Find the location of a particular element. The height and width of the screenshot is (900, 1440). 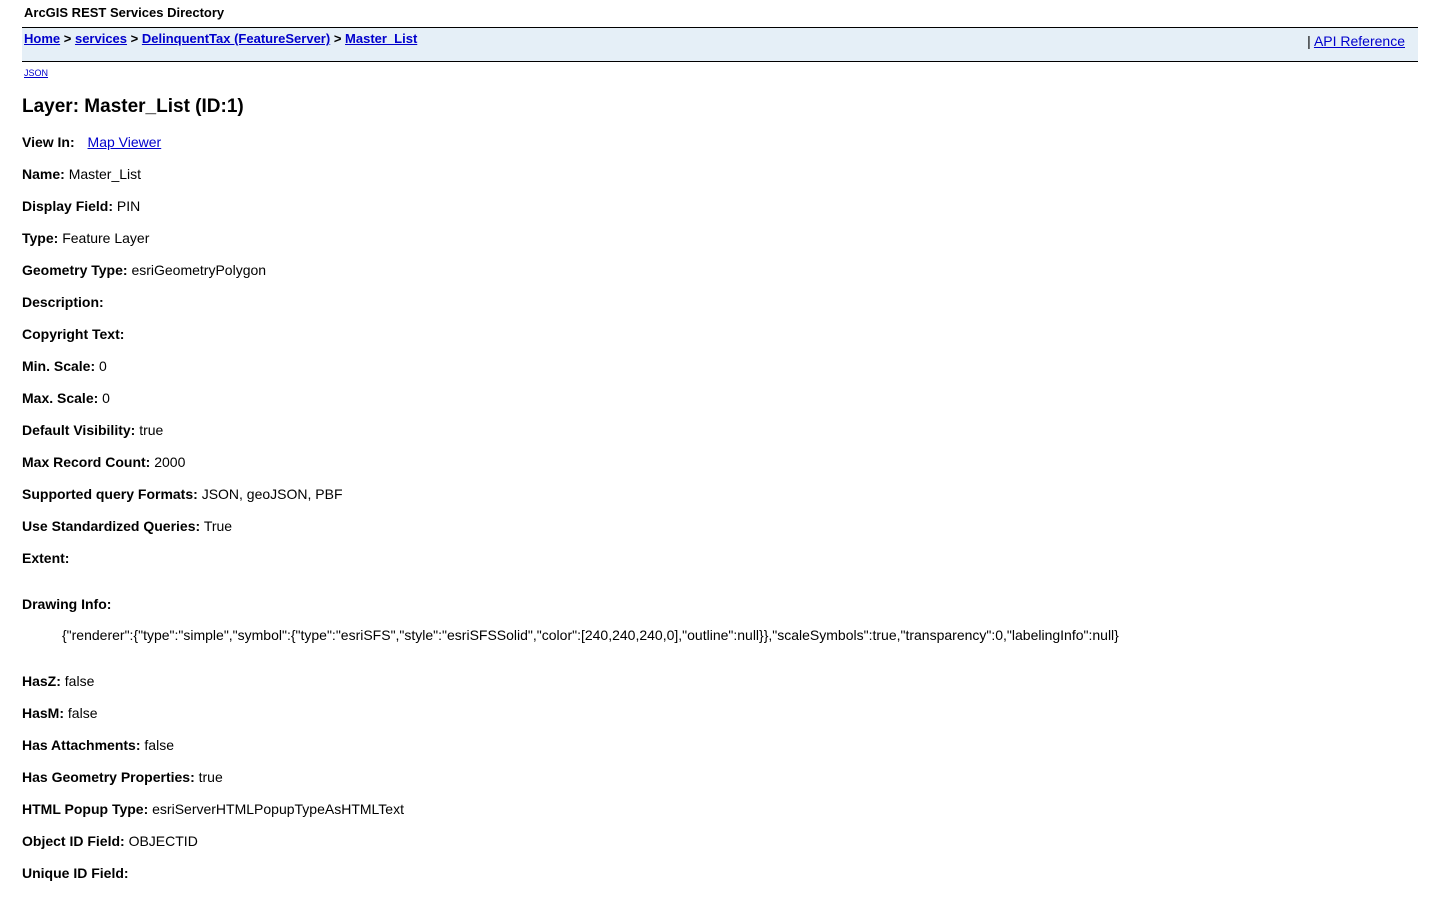

field-value: JSON, geoJSON, PBF is located at coordinates (272, 494).